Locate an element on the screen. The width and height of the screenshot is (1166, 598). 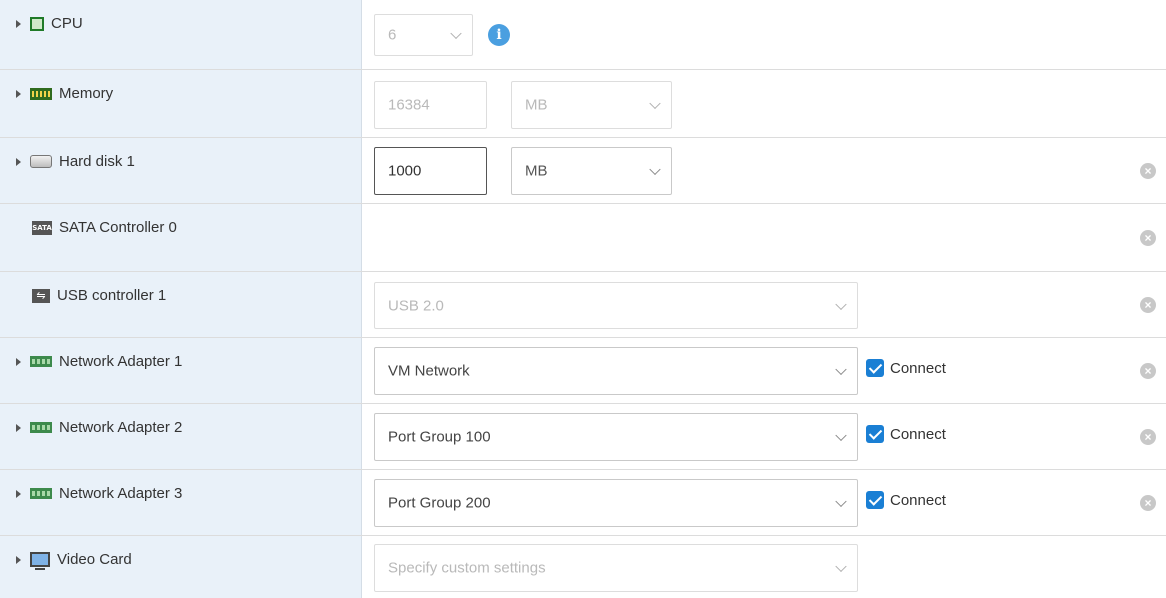
memory-row: Memory 16384 MB is located at coordinates (583, 104).